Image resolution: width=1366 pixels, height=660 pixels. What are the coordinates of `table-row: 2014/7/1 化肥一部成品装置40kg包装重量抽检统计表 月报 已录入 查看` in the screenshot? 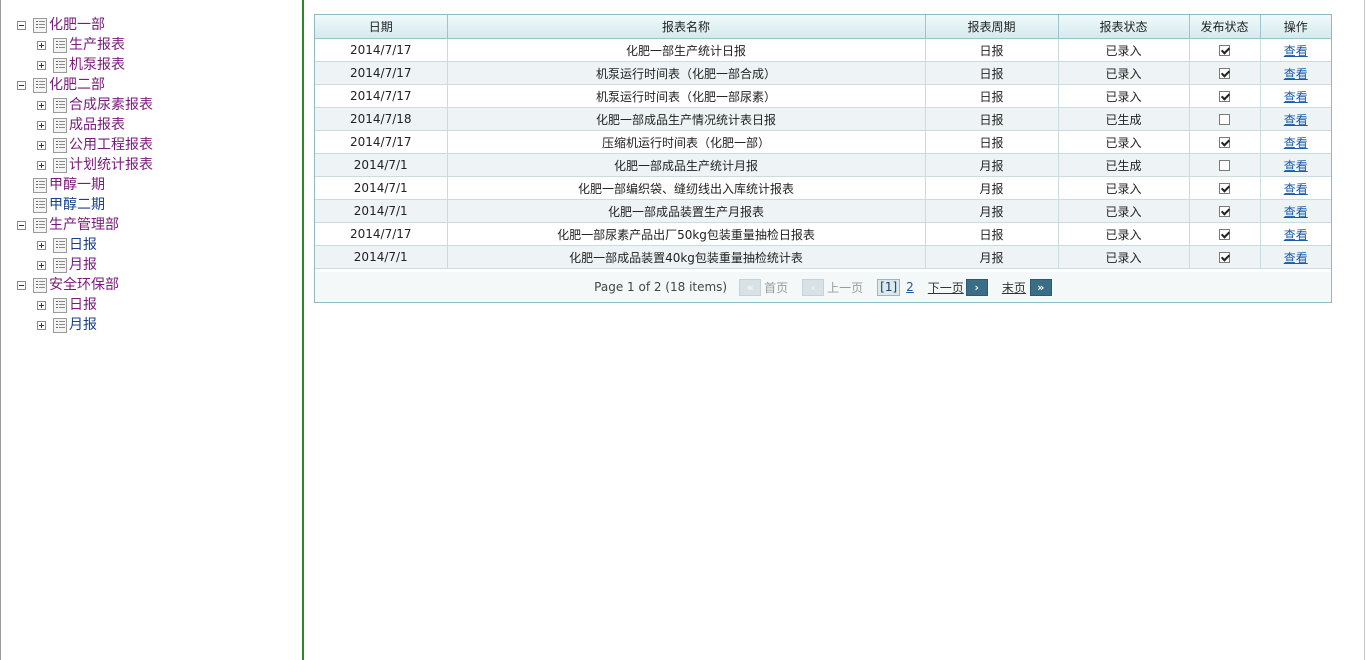 It's located at (823, 257).